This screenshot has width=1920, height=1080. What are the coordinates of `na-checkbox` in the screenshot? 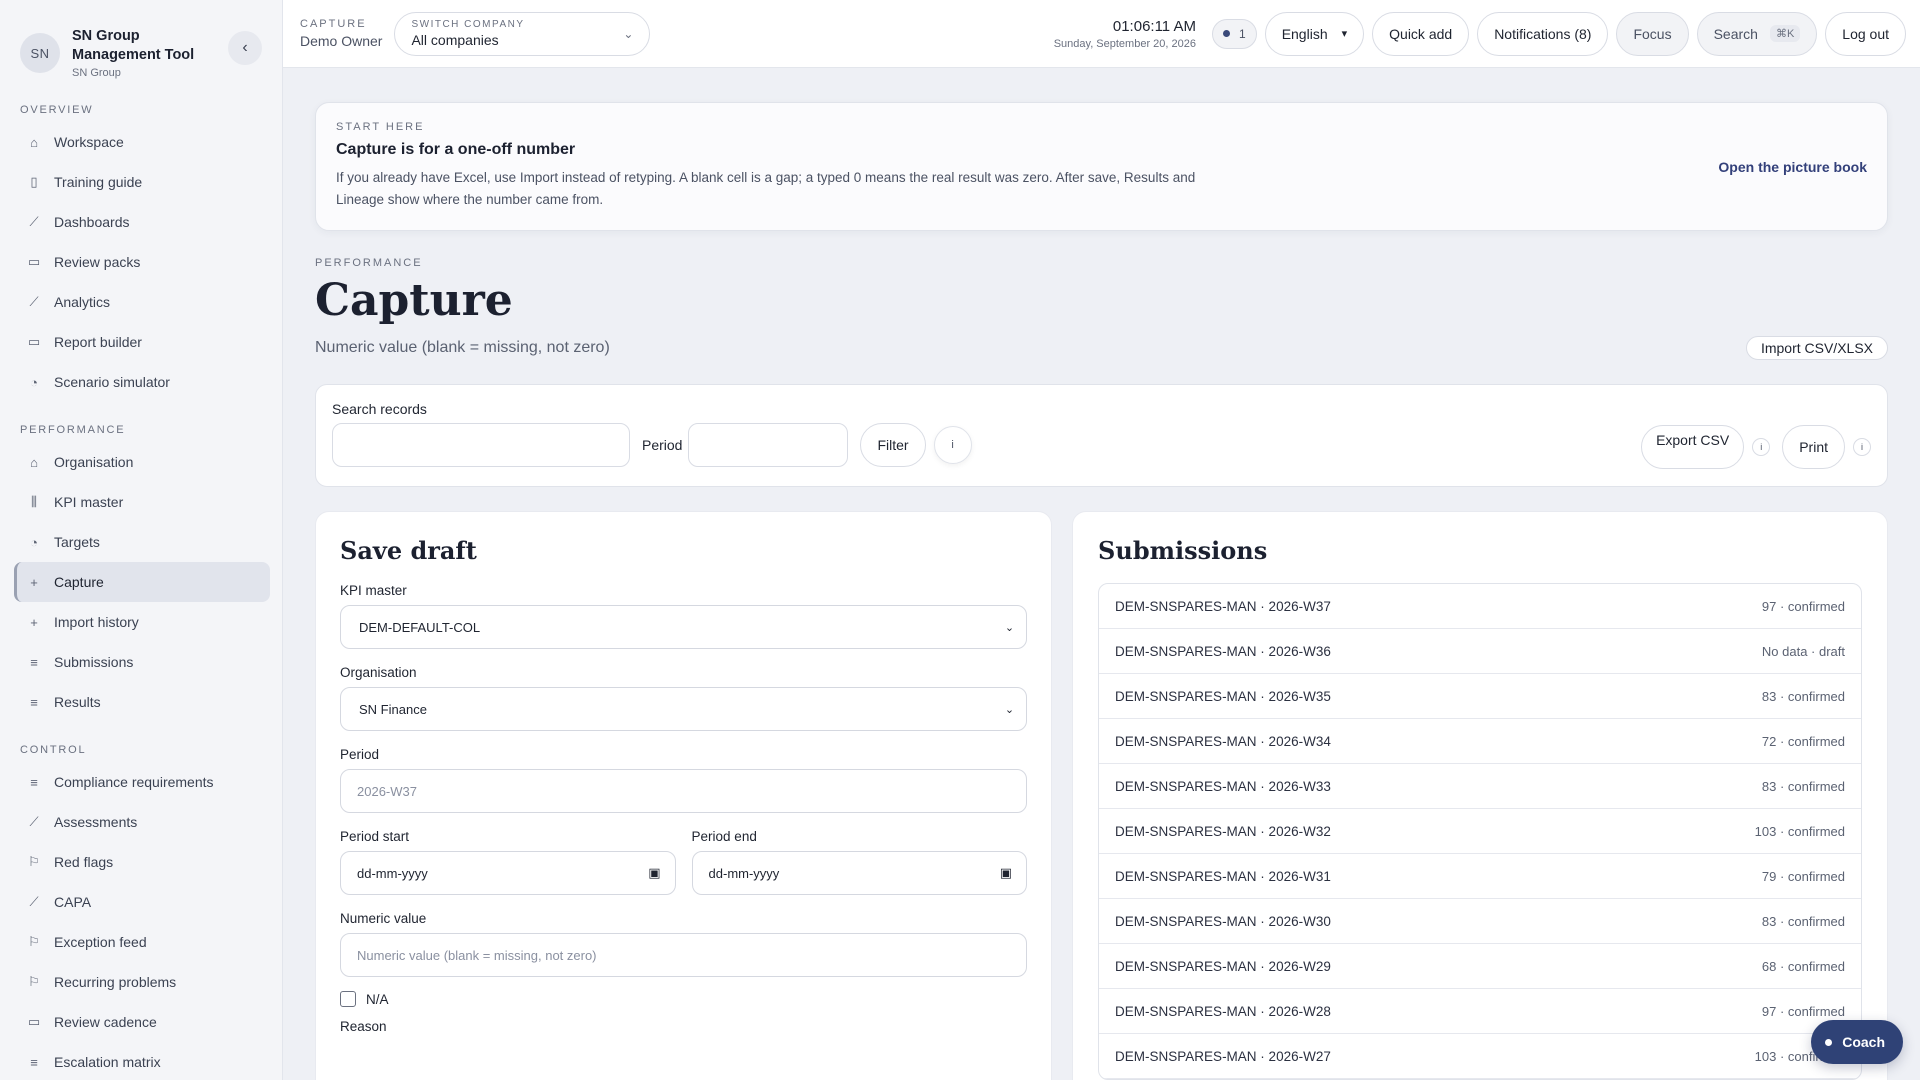 It's located at (348, 999).